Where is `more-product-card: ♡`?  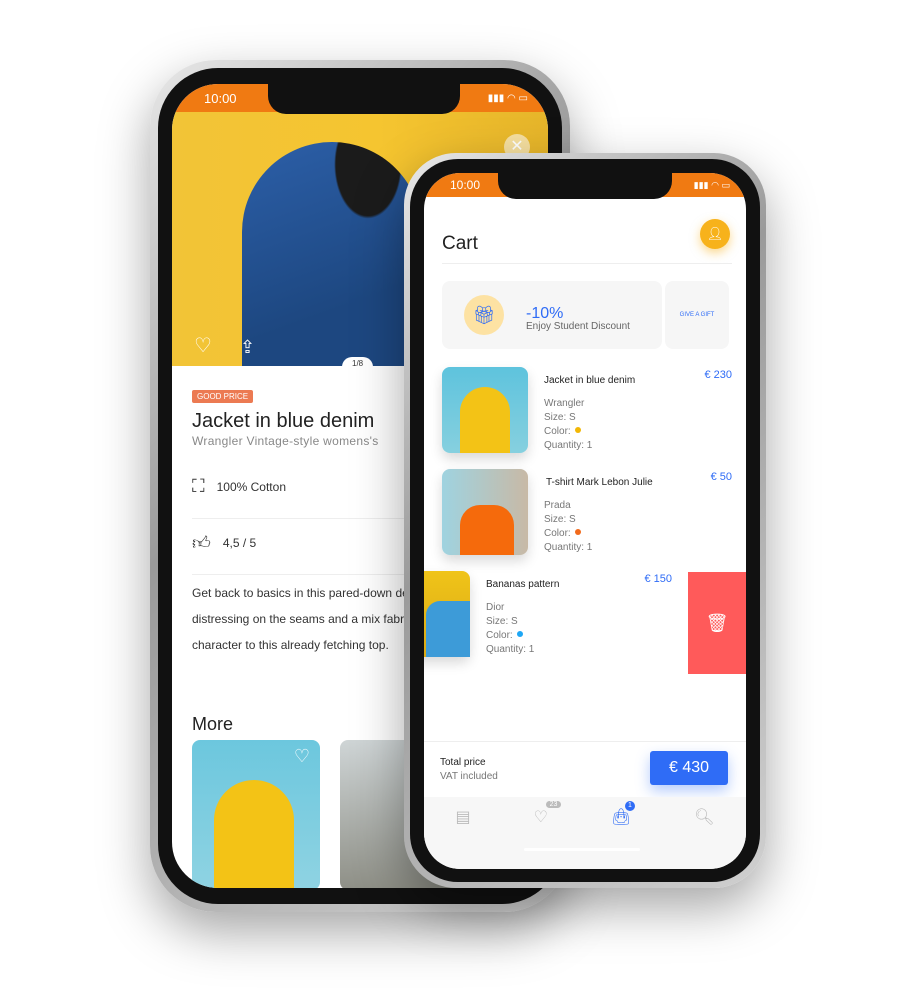
more-product-card: ♡ is located at coordinates (256, 814).